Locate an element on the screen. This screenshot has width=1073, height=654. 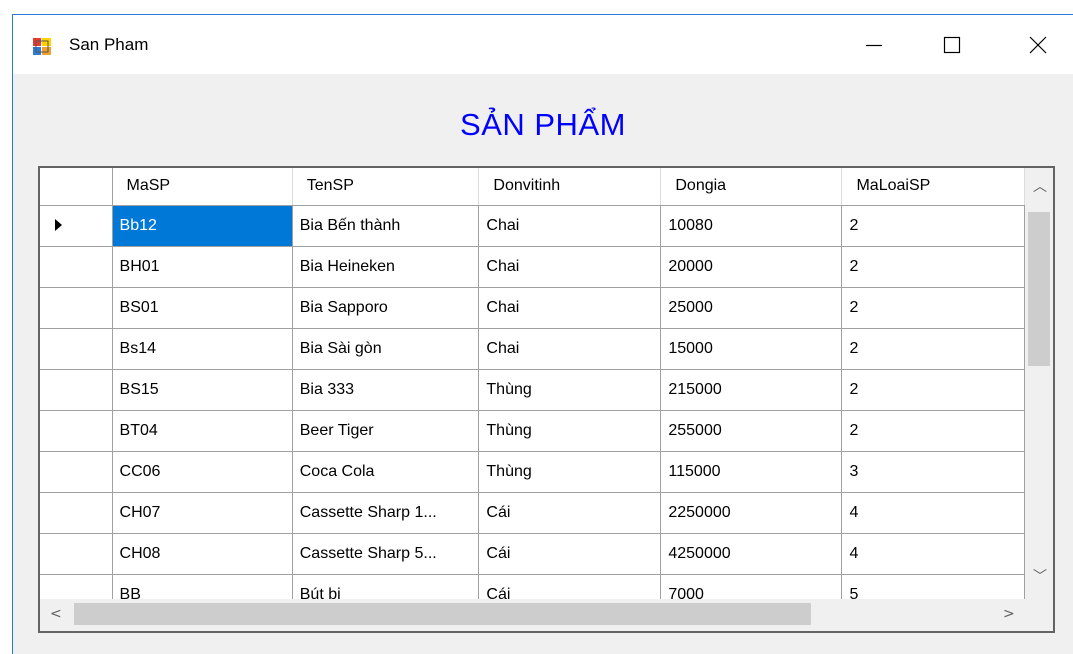
table-cell: CH08 is located at coordinates (202, 554).